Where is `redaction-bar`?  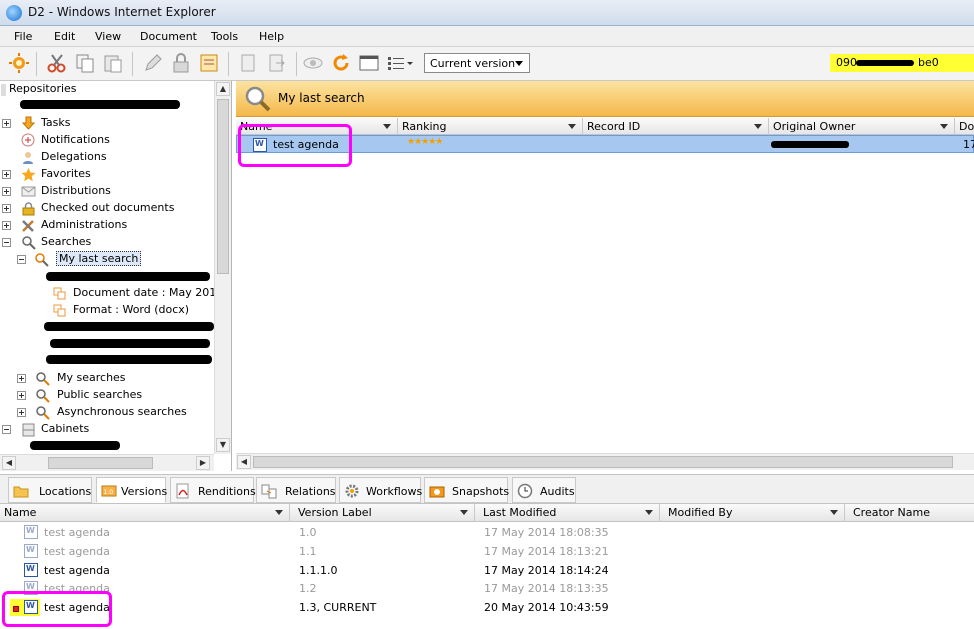 redaction-bar is located at coordinates (100, 104).